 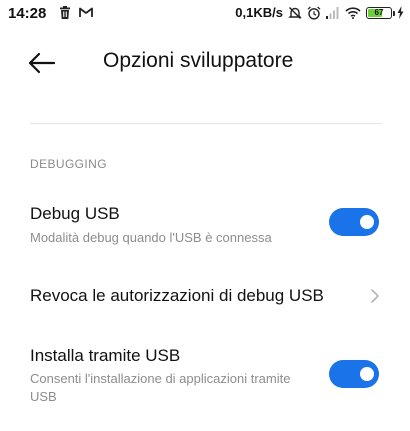 What do you see at coordinates (295, 12) in the screenshot?
I see `mute-icon` at bounding box center [295, 12].